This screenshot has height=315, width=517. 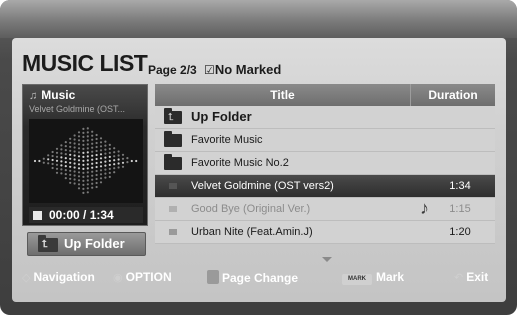 What do you see at coordinates (460, 209) in the screenshot?
I see `list-item-duration: 1:15` at bounding box center [460, 209].